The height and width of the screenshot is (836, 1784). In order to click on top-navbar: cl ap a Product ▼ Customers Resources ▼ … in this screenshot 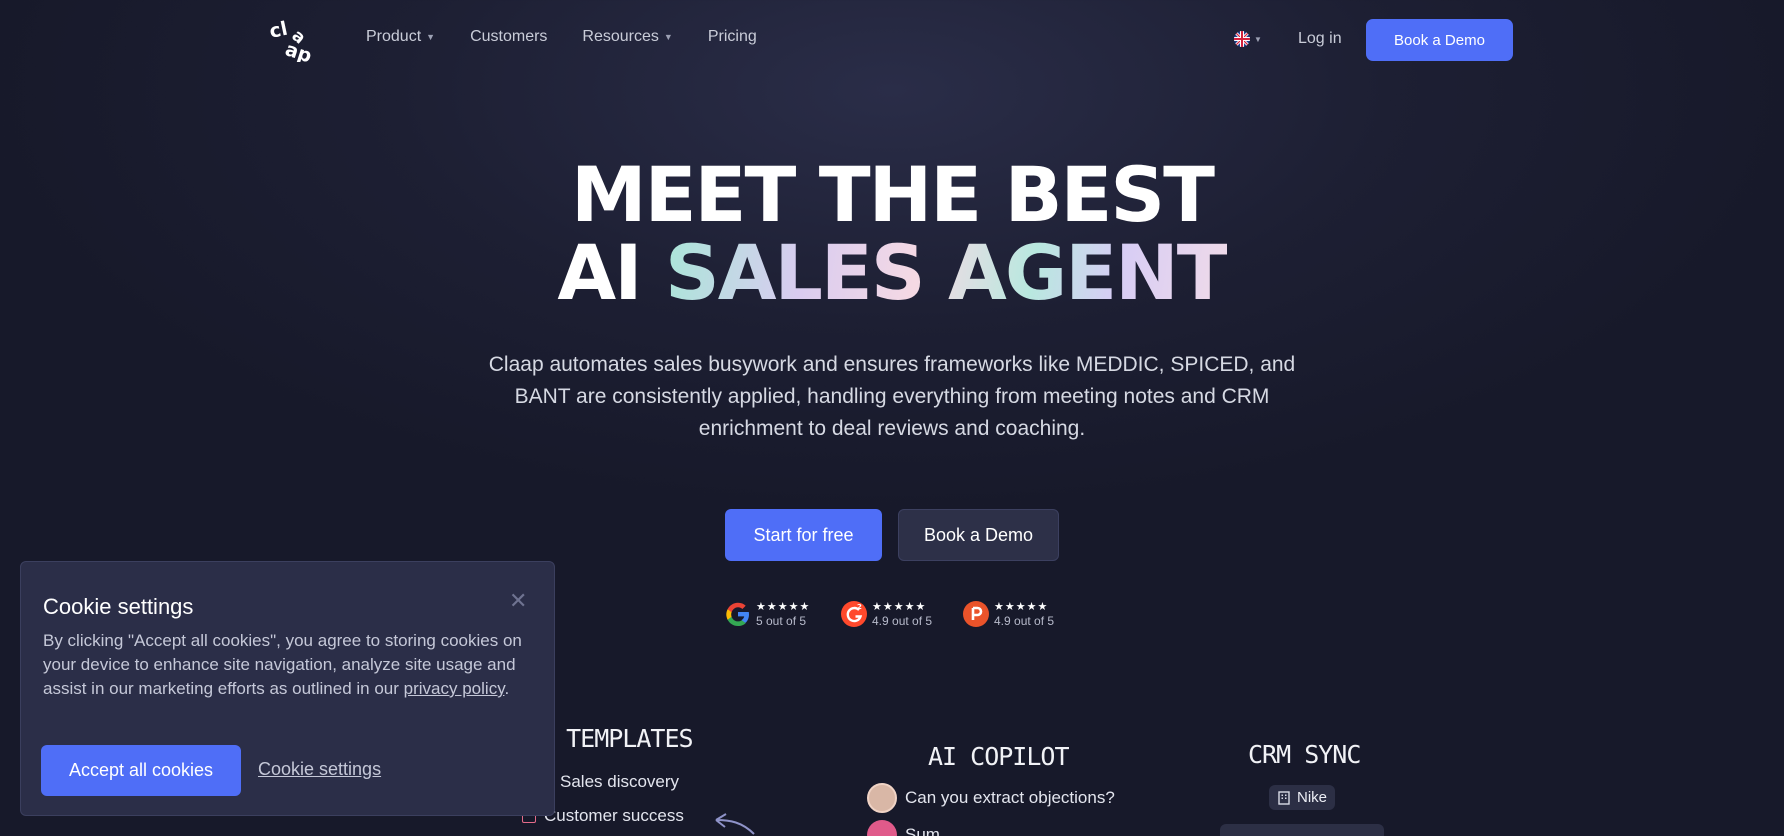, I will do `click(892, 40)`.